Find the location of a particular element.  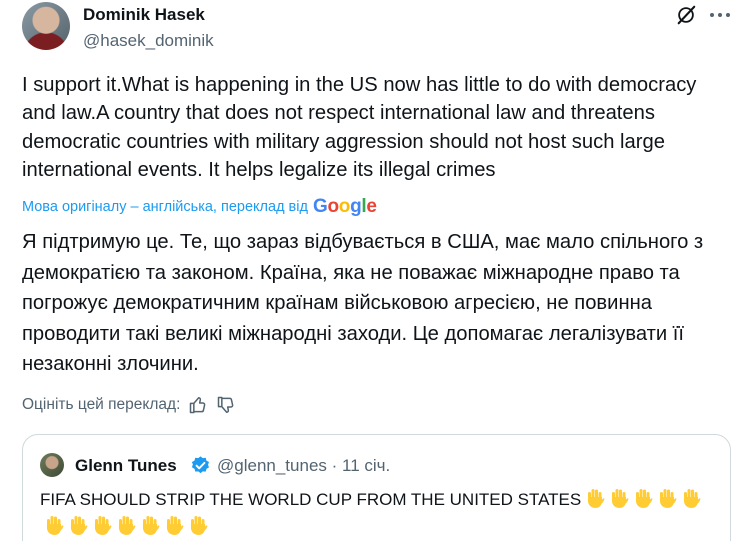

thumbs-up-icon is located at coordinates (198, 405).